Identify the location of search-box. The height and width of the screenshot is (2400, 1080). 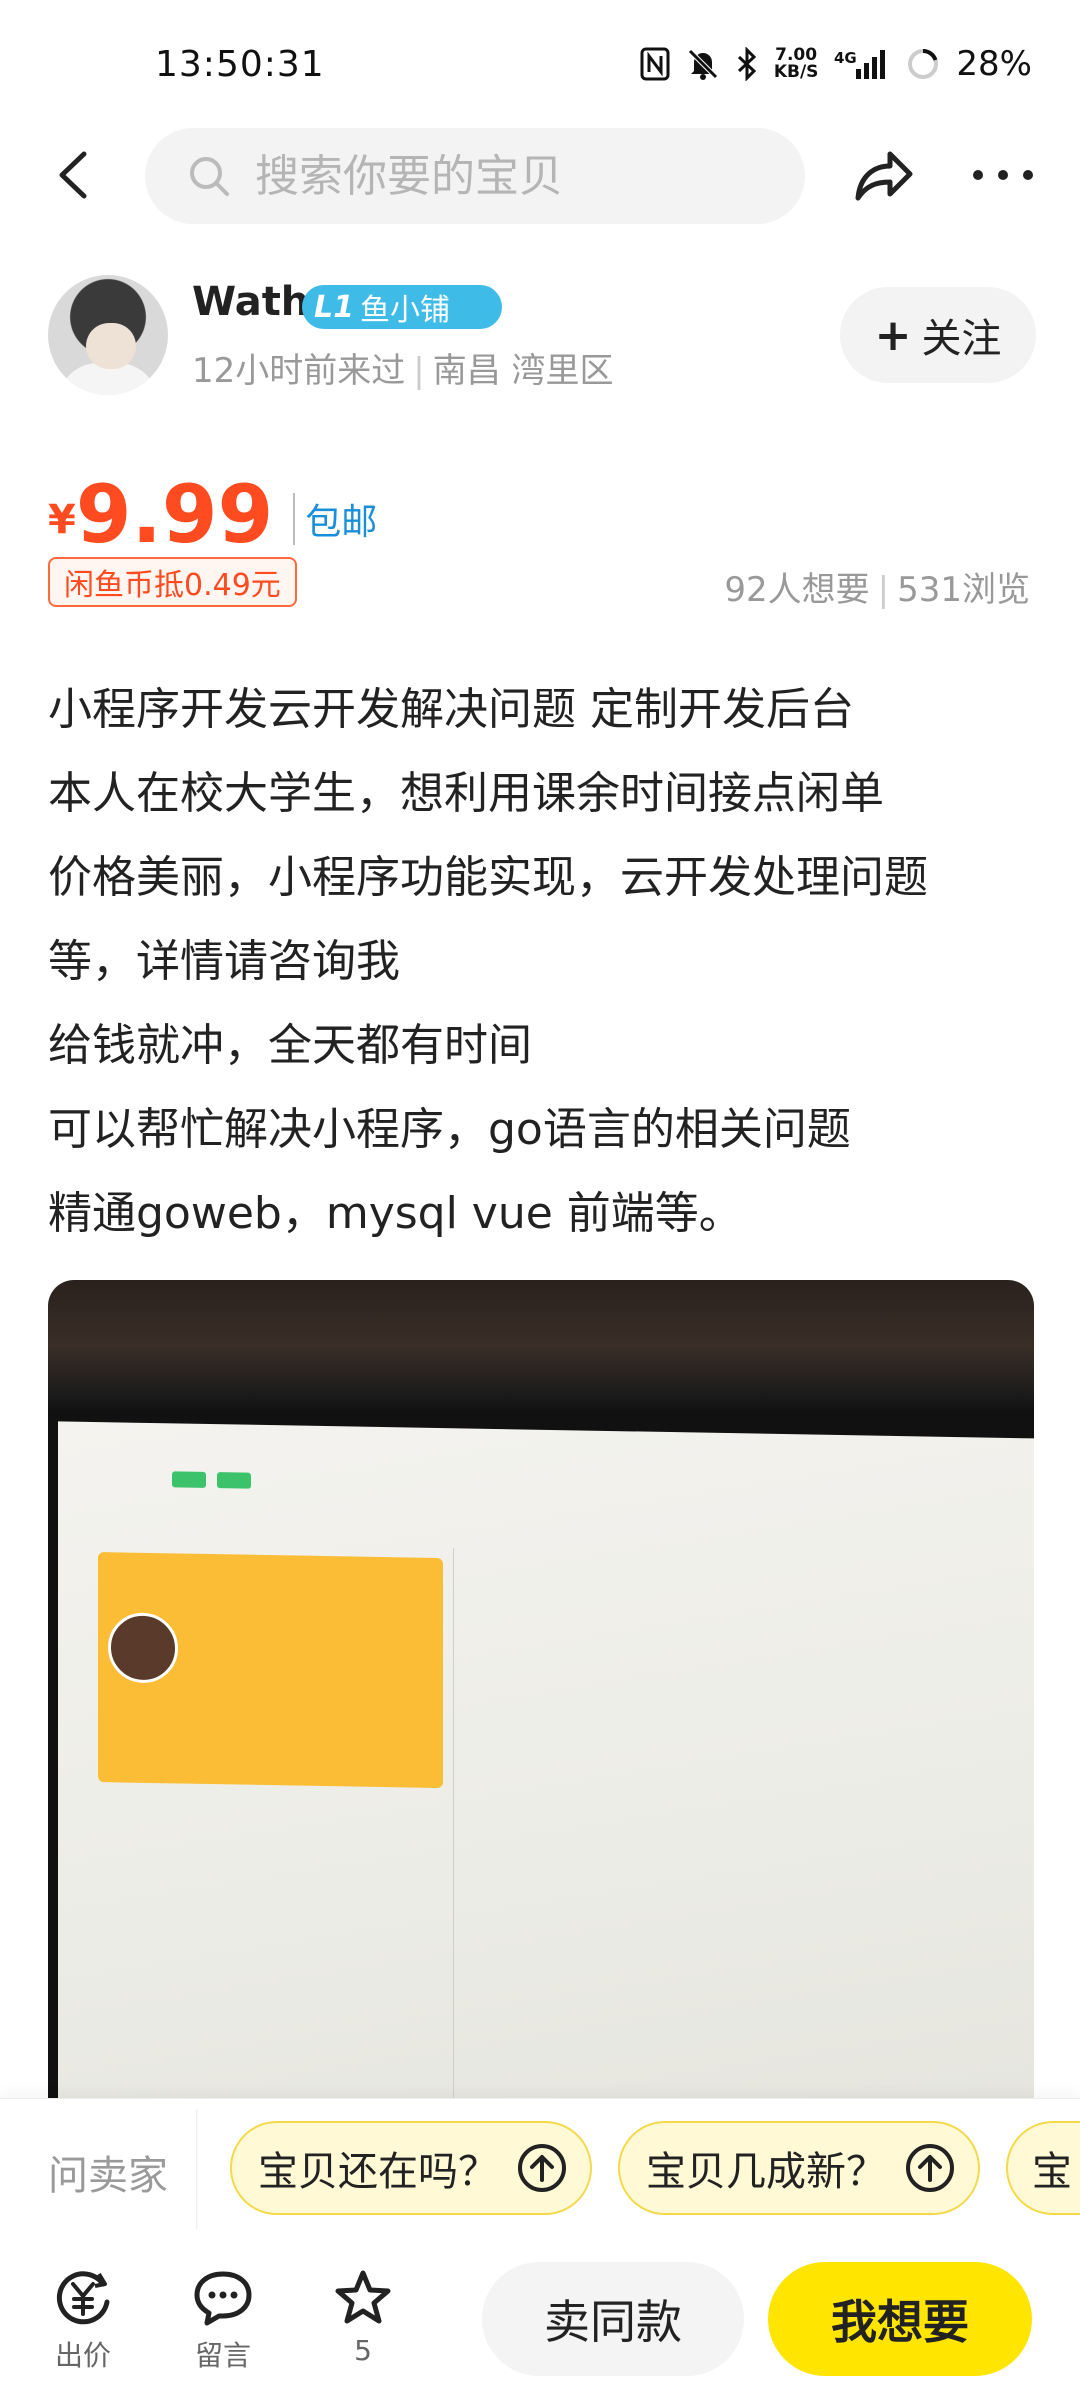
(475, 176).